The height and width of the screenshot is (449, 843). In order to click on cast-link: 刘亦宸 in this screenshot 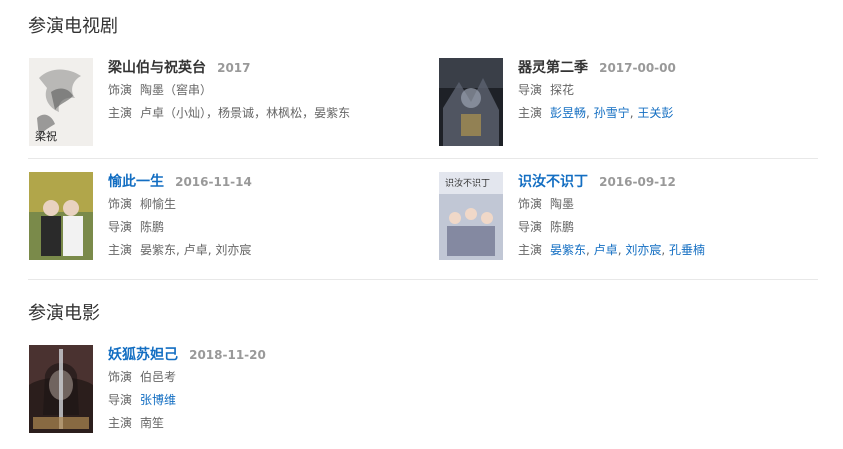, I will do `click(643, 250)`.